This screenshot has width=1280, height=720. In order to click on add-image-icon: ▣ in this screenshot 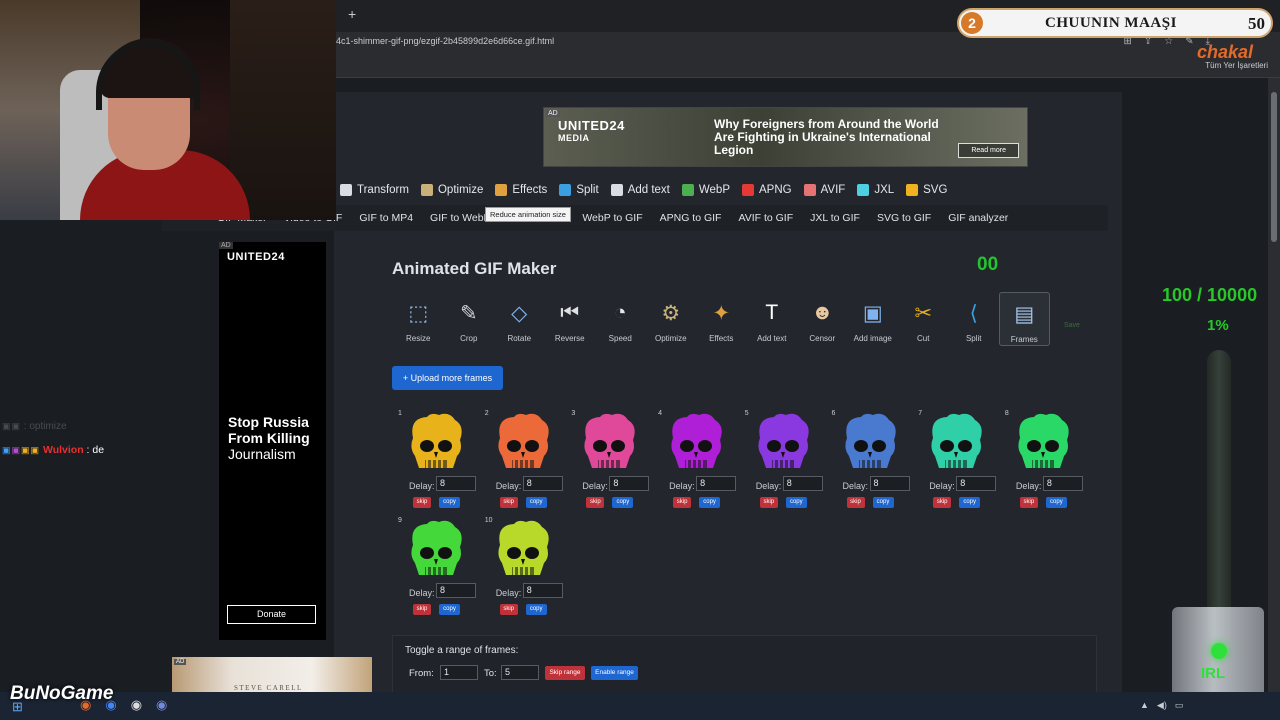, I will do `click(872, 313)`.